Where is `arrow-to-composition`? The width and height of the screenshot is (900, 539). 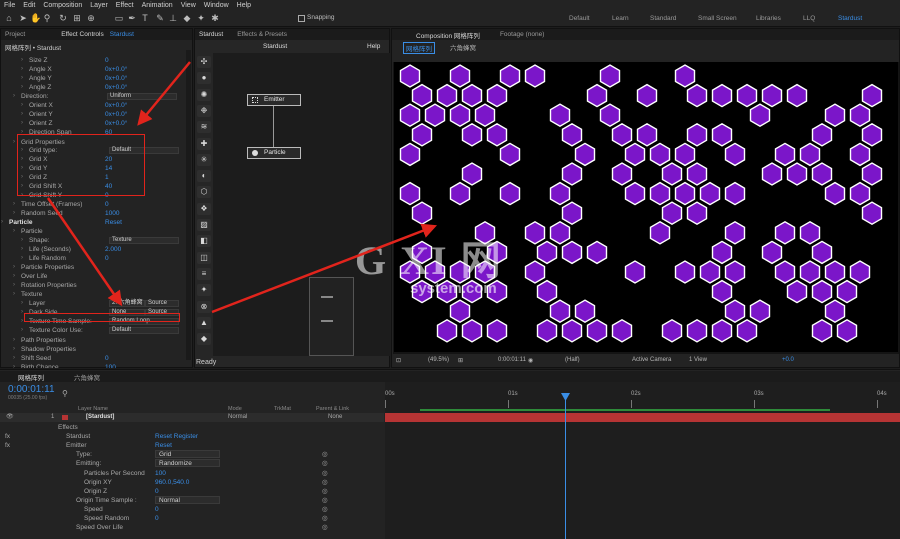
arrow-to-composition is located at coordinates (324, 268).